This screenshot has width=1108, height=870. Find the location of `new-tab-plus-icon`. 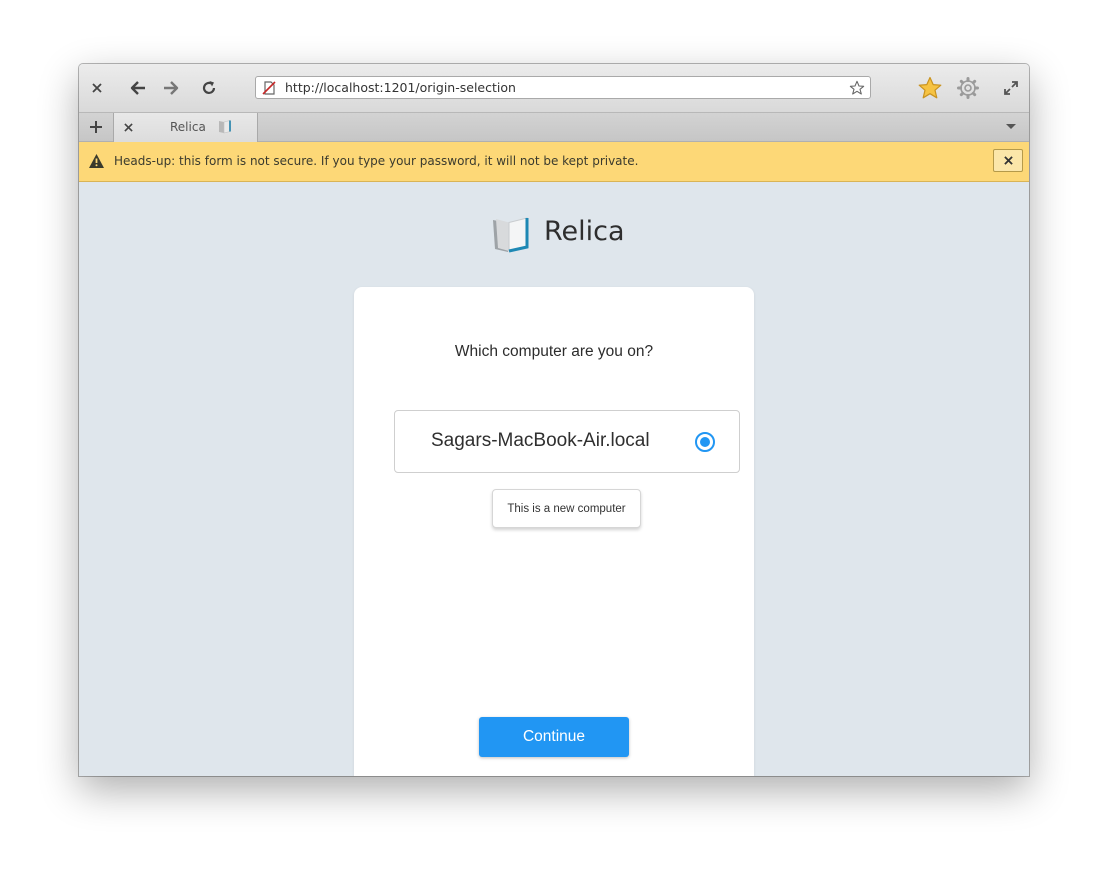

new-tab-plus-icon is located at coordinates (96, 127).